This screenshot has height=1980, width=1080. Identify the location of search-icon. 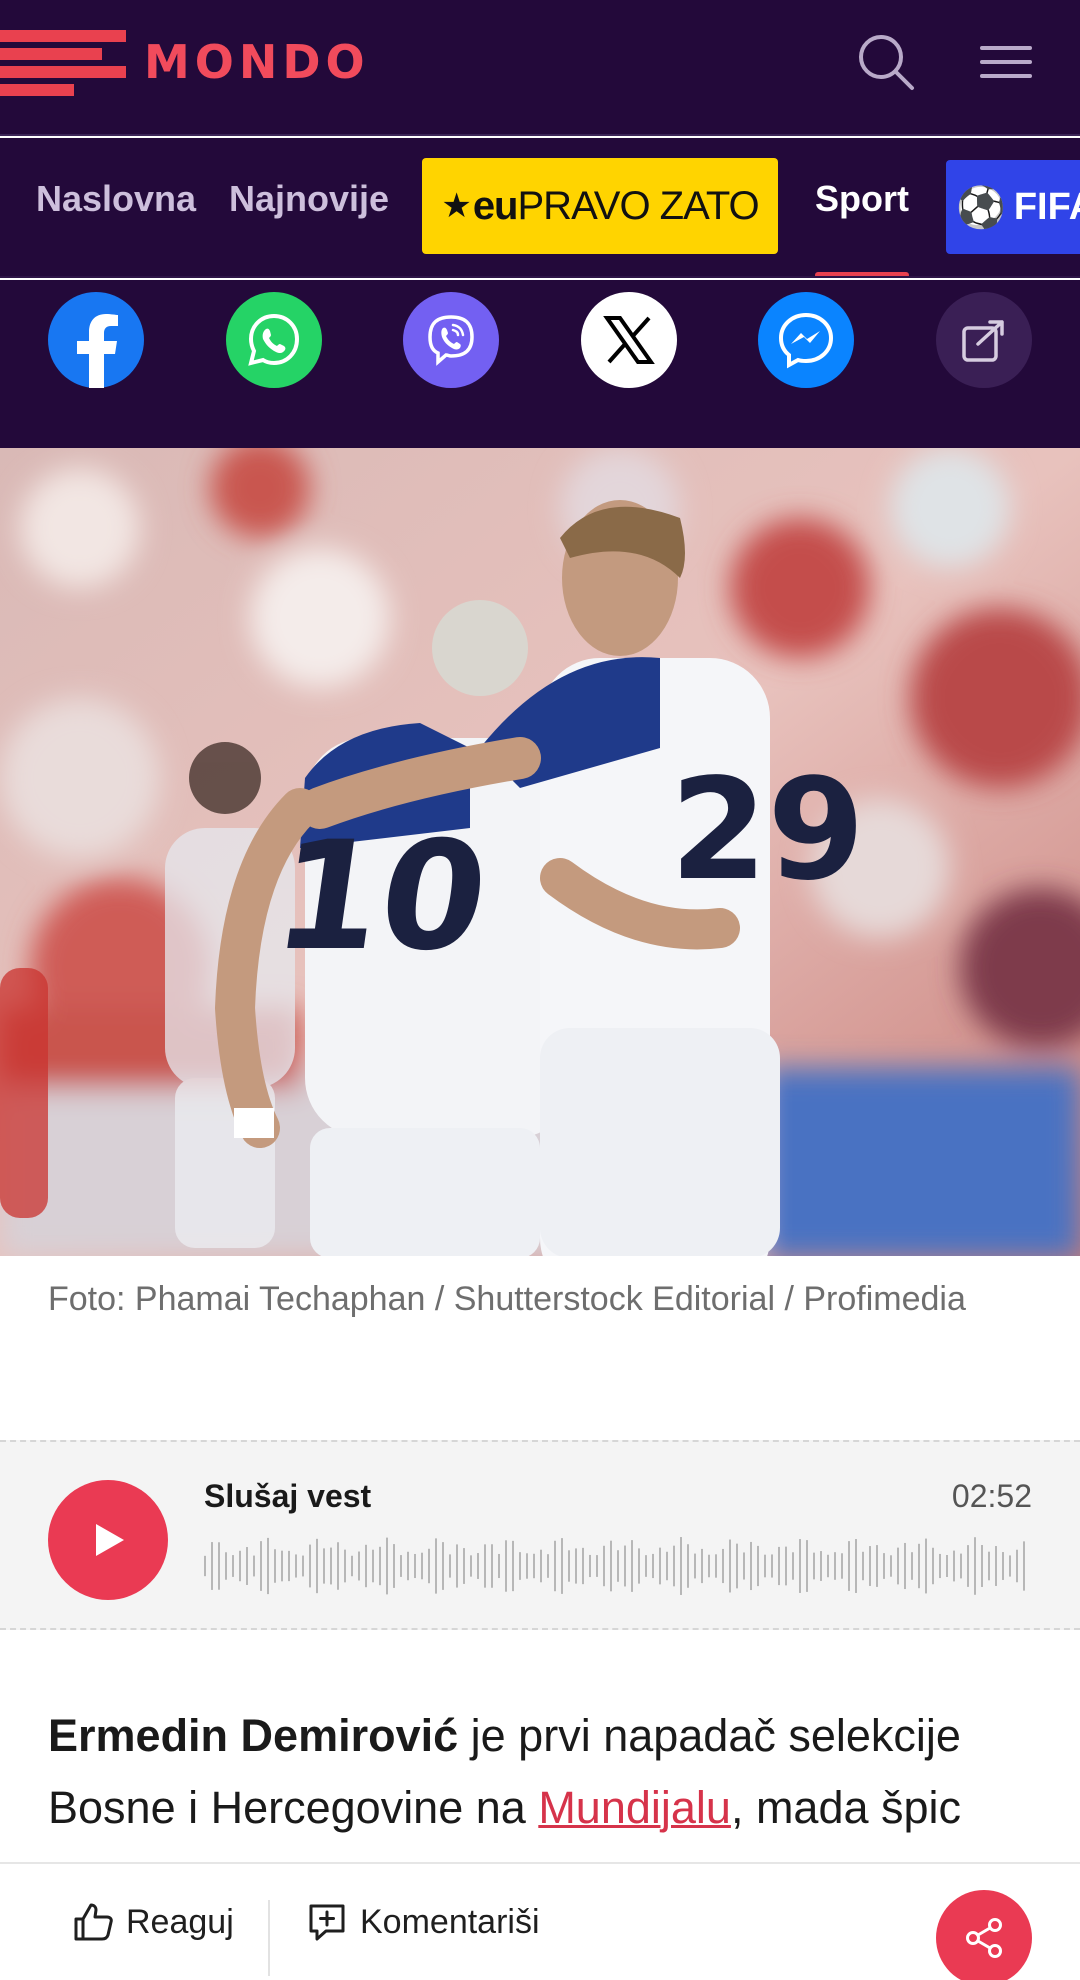
(886, 62).